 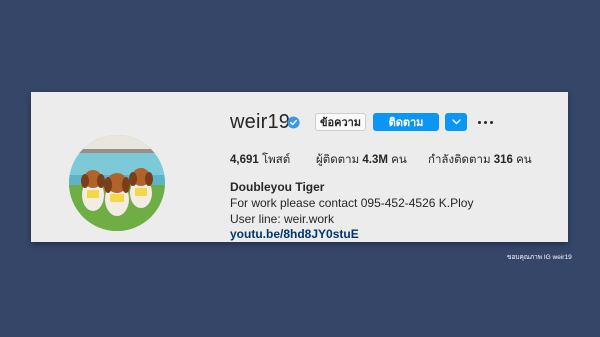 What do you see at coordinates (277, 187) in the screenshot?
I see `profile-full-name: Doubleyou Tiger` at bounding box center [277, 187].